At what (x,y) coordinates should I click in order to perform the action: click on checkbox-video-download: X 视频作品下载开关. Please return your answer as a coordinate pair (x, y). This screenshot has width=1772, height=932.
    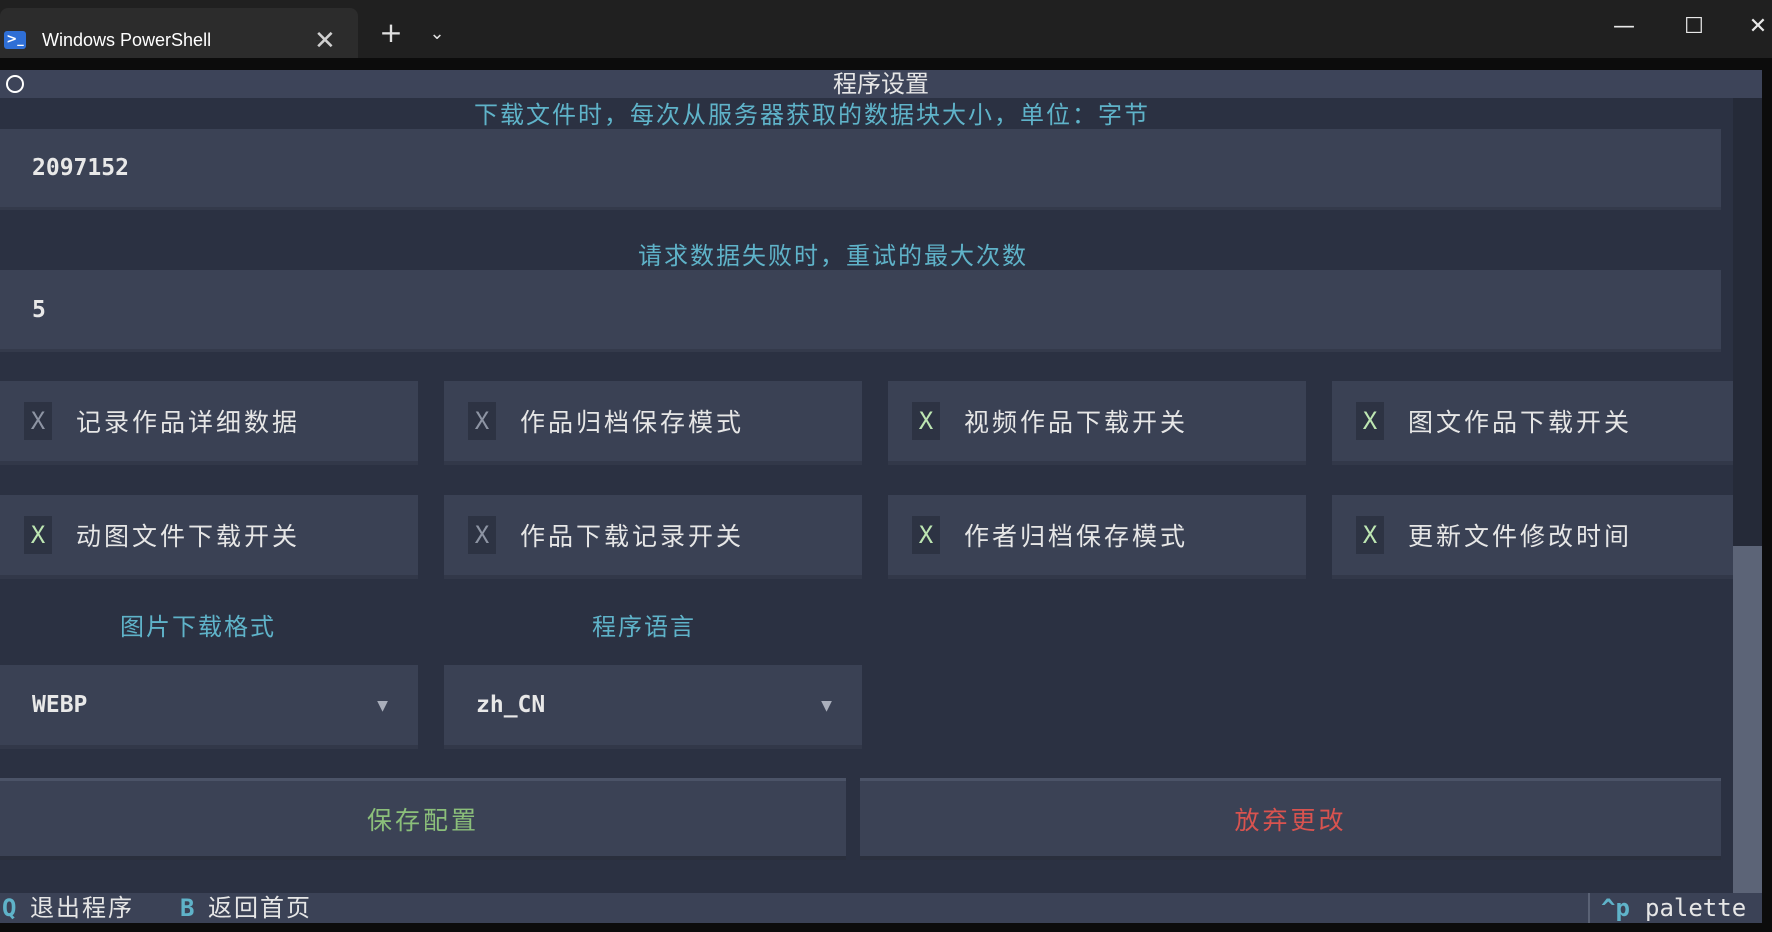
    Looking at the image, I should click on (1097, 423).